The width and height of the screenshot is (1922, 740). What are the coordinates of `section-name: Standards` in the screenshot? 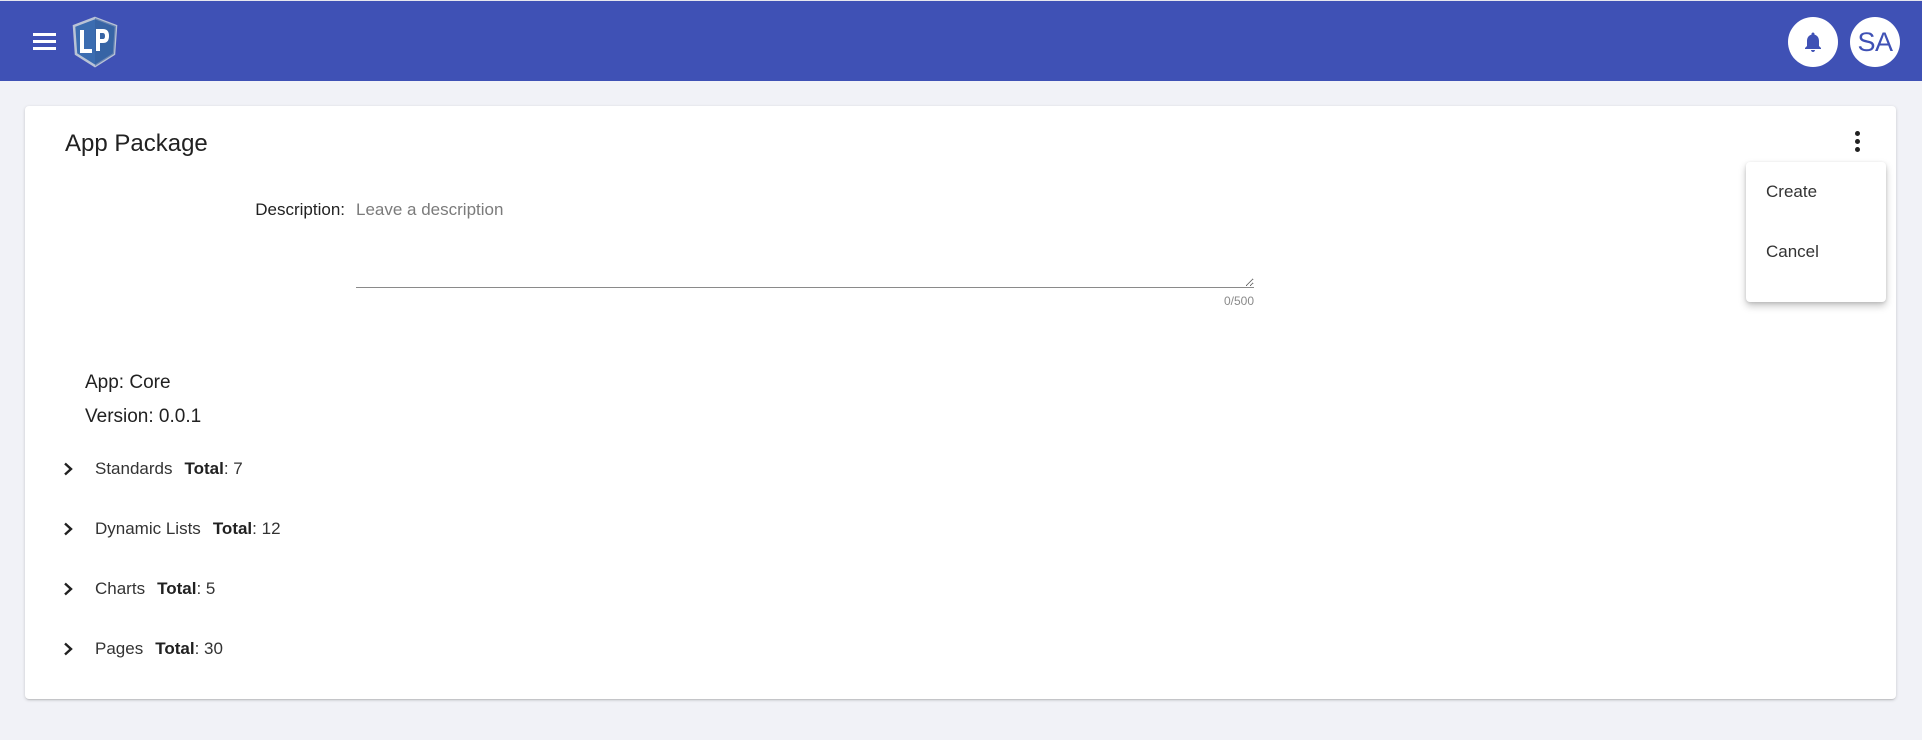 It's located at (134, 468).